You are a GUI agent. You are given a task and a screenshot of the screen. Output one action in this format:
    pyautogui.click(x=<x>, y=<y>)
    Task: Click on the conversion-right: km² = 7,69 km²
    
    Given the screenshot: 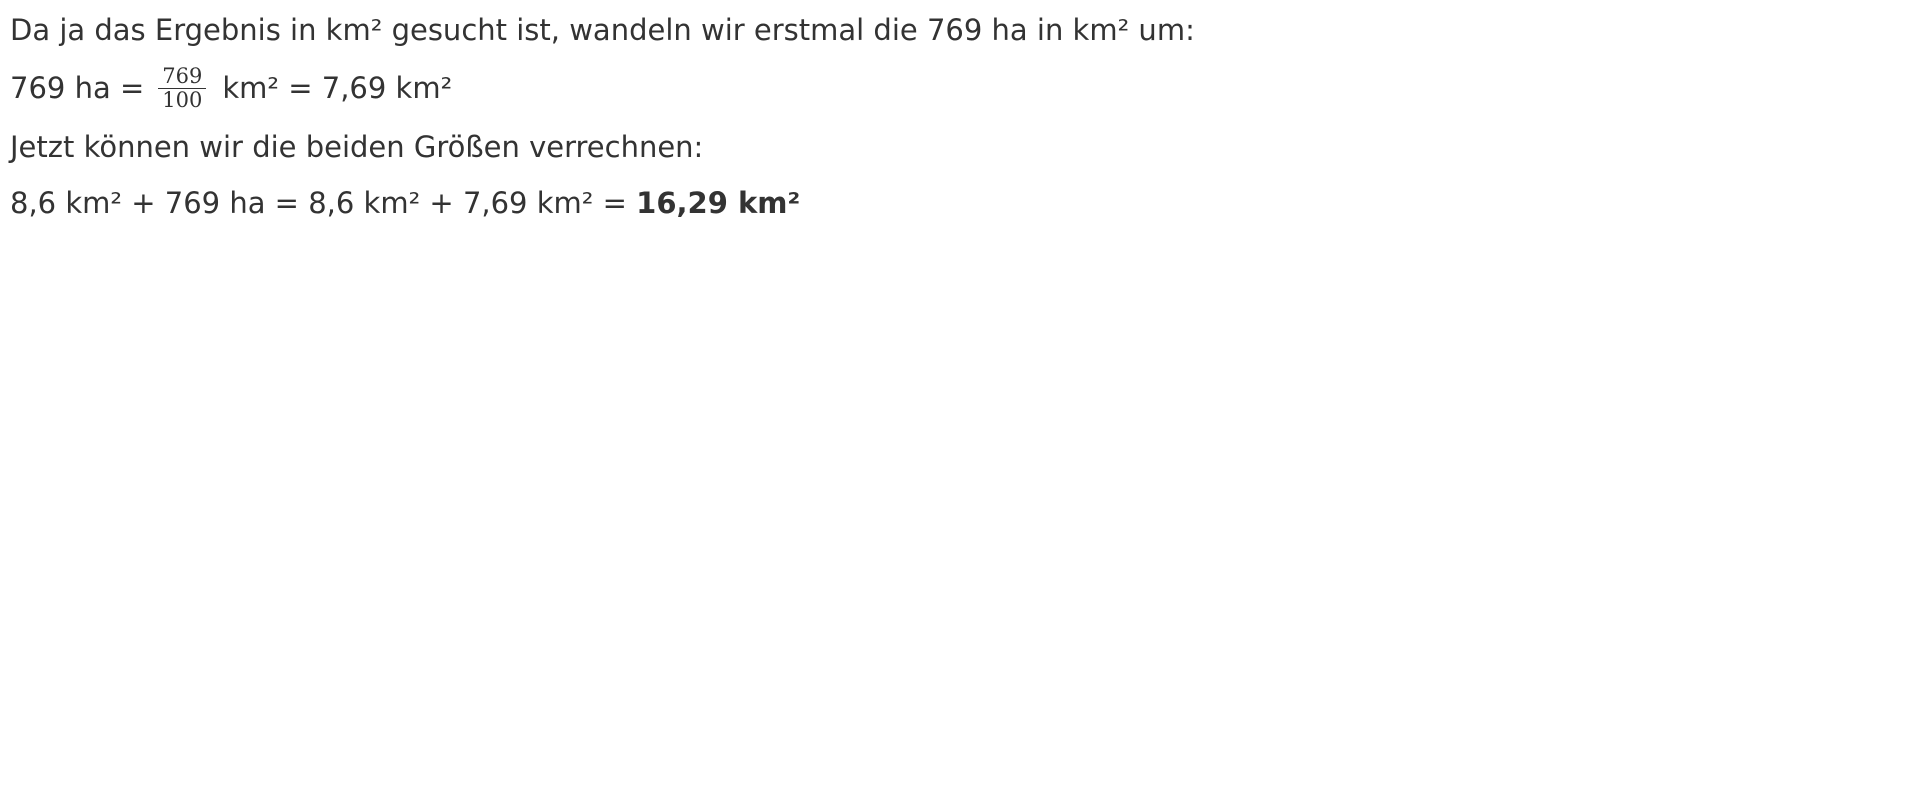 What is the action you would take?
    pyautogui.click(x=337, y=88)
    